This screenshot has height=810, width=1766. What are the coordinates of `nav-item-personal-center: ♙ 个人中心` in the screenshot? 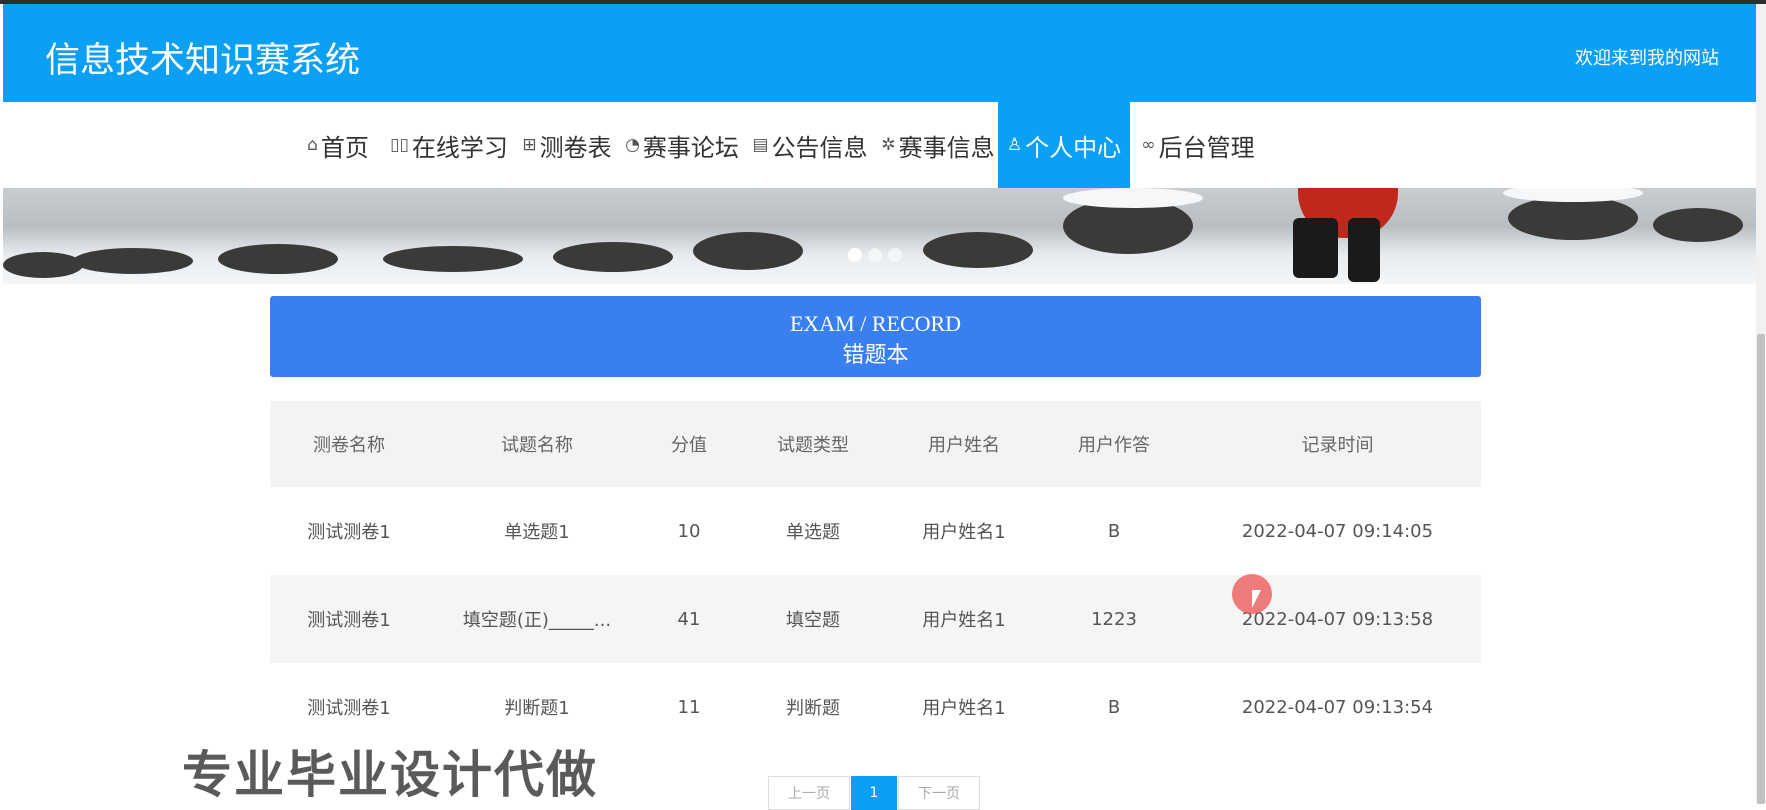 It's located at (1064, 145).